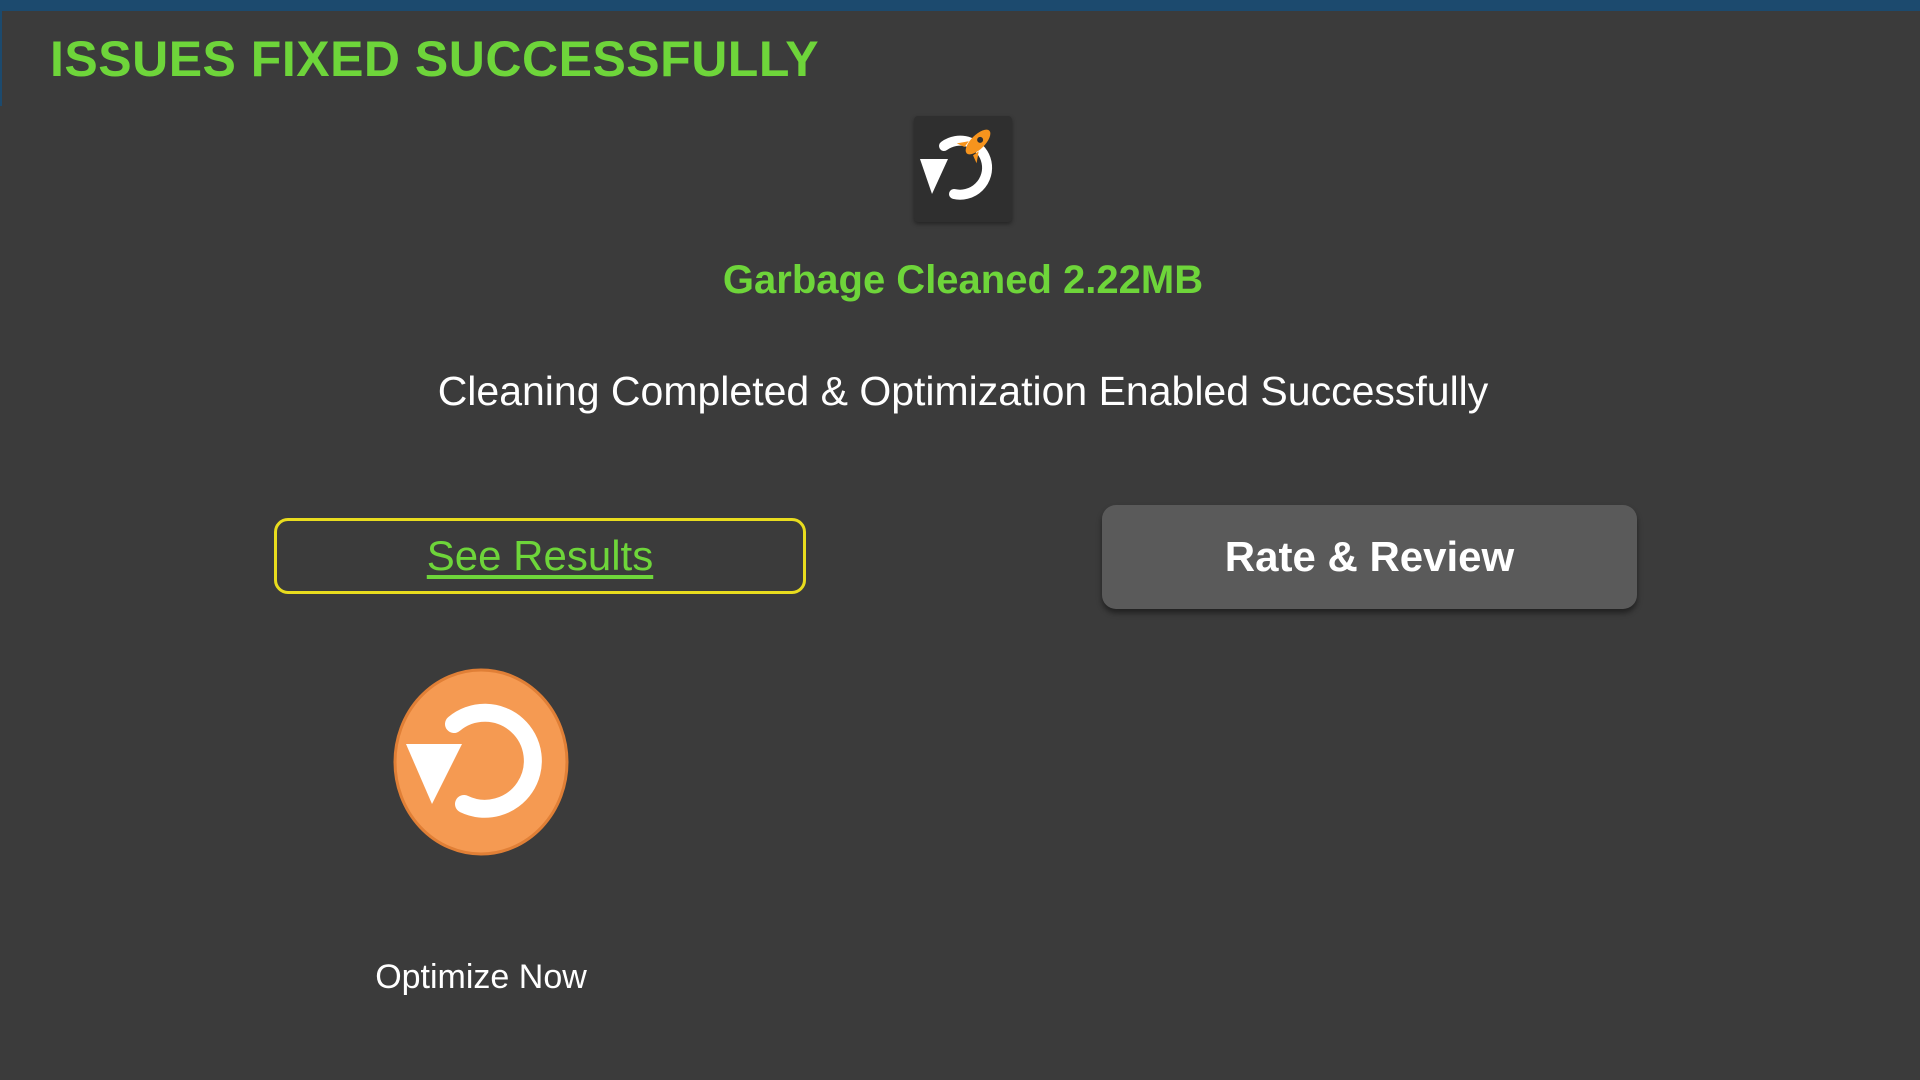 This screenshot has width=1920, height=1080. I want to click on see-results-button: See Results, so click(540, 556).